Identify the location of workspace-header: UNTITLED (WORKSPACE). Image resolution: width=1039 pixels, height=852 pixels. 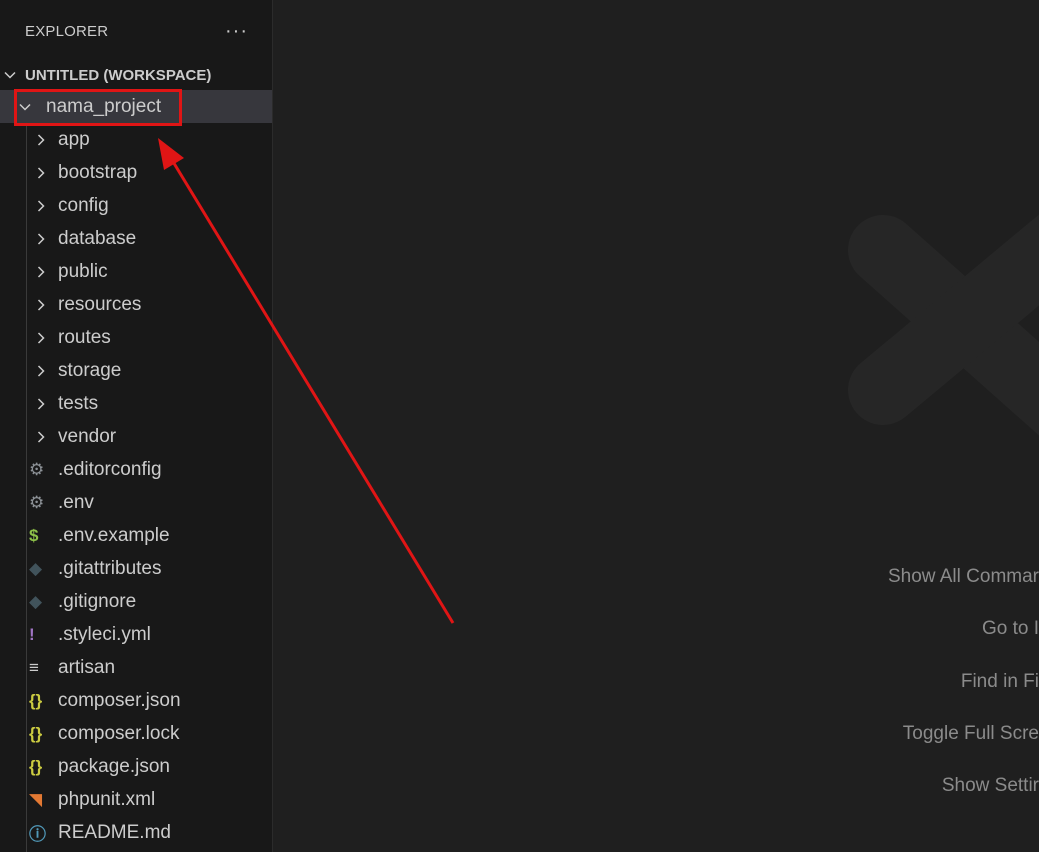
(136, 75).